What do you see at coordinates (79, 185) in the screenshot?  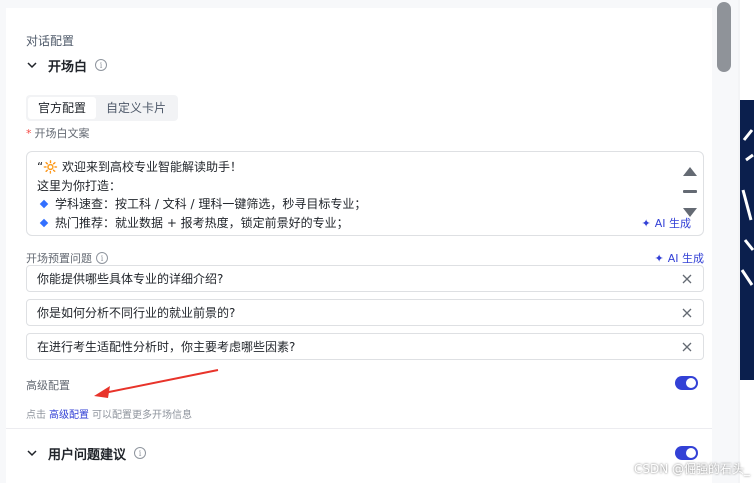 I see `opening-line: 这里为你打造：` at bounding box center [79, 185].